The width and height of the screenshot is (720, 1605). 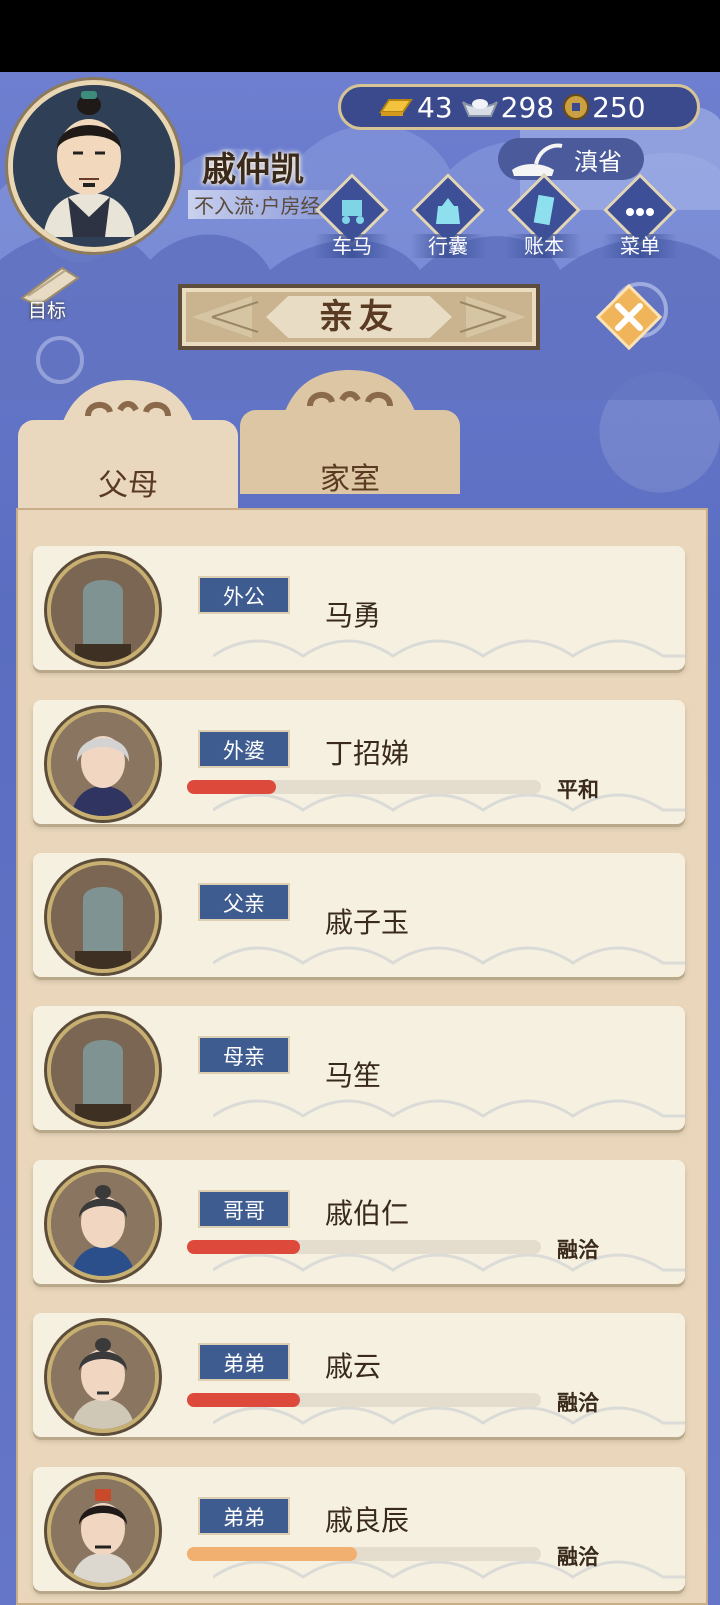 I want to click on tab-label: 家室, so click(x=350, y=479).